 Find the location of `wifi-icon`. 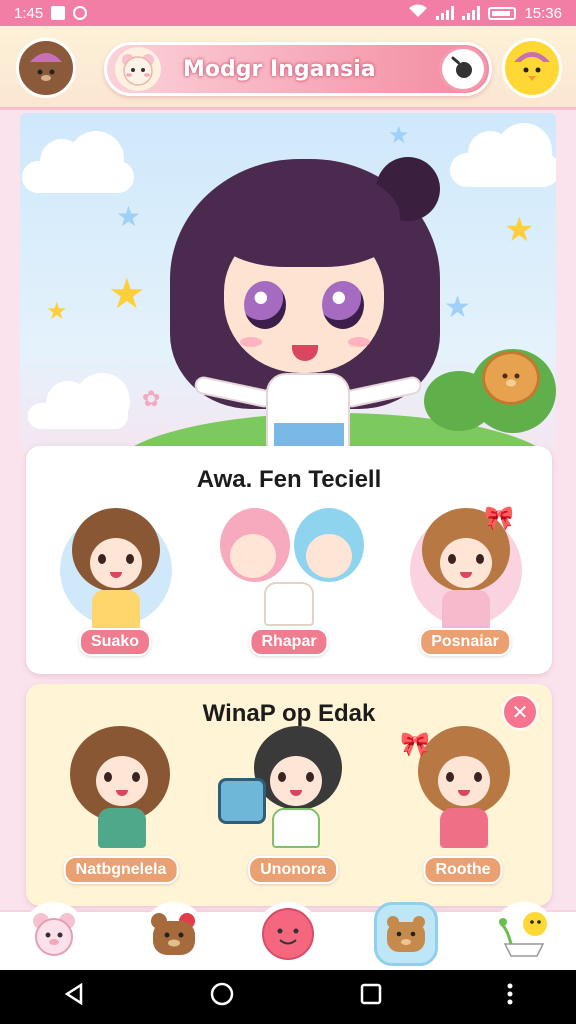

wifi-icon is located at coordinates (418, 13).